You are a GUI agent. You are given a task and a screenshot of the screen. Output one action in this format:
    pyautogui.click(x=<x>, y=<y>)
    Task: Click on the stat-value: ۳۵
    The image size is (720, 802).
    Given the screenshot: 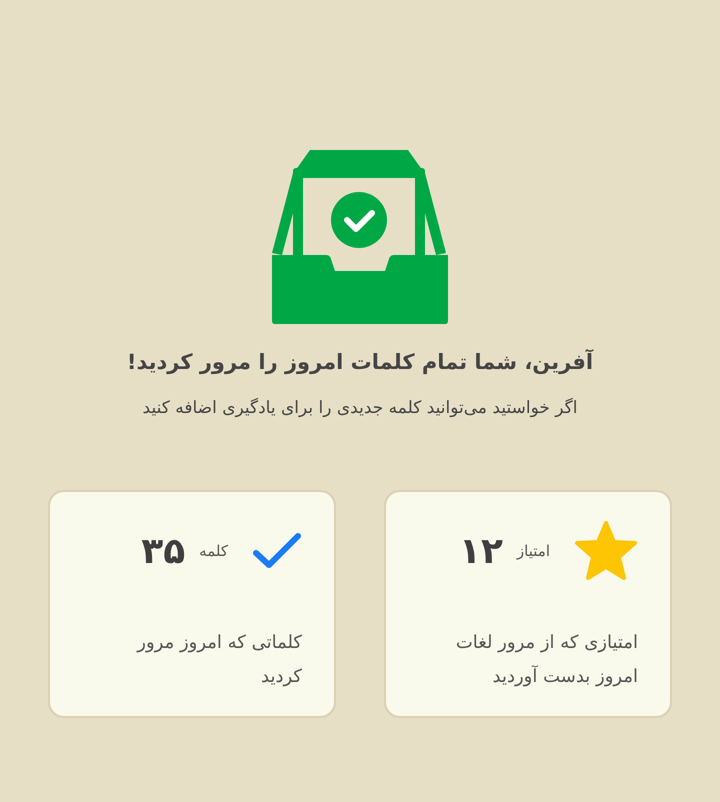 What is the action you would take?
    pyautogui.click(x=163, y=551)
    